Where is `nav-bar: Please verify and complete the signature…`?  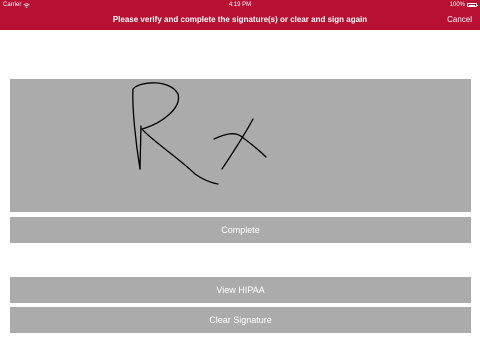
nav-bar: Please verify and complete the signature… is located at coordinates (240, 20).